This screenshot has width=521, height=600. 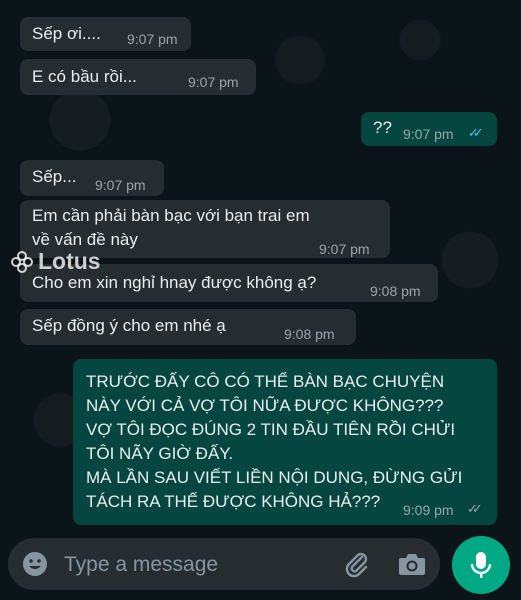 What do you see at coordinates (22, 261) in the screenshot?
I see `lotus-logo-icon` at bounding box center [22, 261].